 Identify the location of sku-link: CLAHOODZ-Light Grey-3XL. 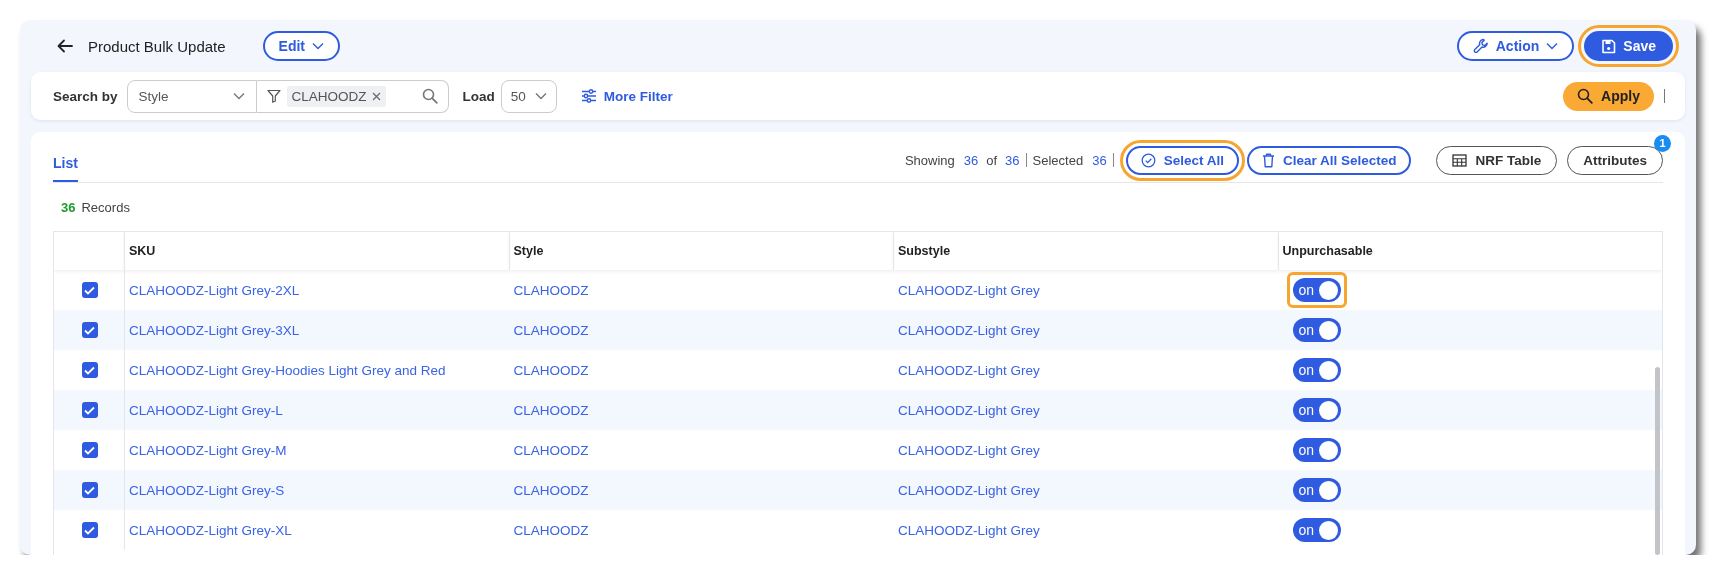
(214, 330).